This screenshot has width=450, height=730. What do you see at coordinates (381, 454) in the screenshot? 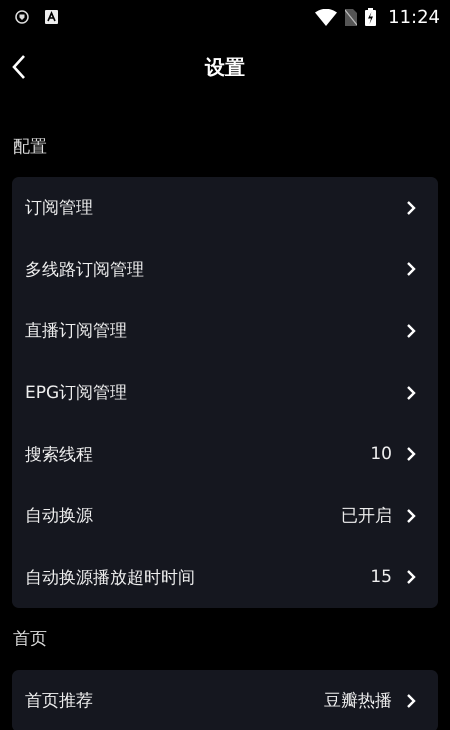
I see `row-value: 10` at bounding box center [381, 454].